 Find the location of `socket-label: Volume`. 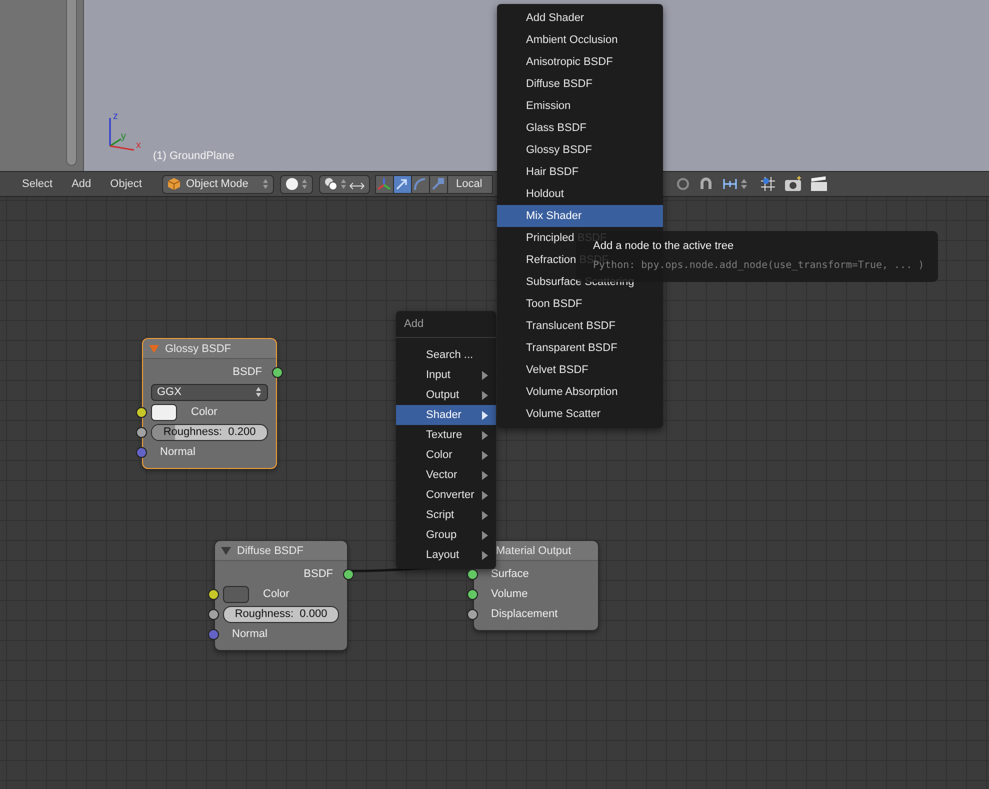

socket-label: Volume is located at coordinates (509, 594).